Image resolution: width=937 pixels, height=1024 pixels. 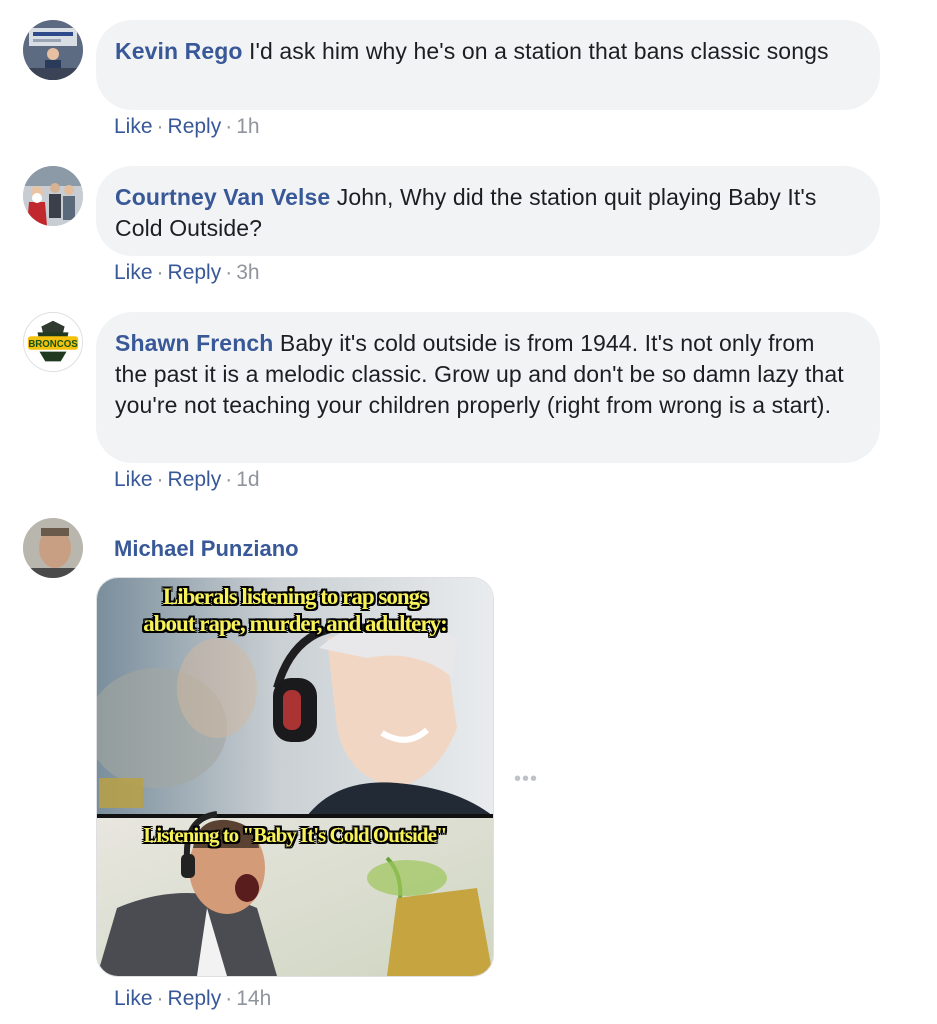 I want to click on timestamp: 3h, so click(x=247, y=272).